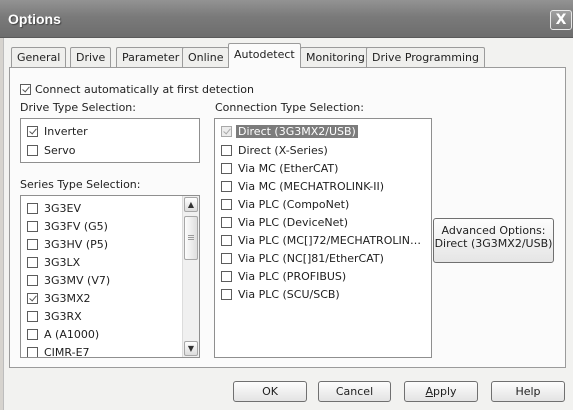  I want to click on tab-label: General, so click(39, 57).